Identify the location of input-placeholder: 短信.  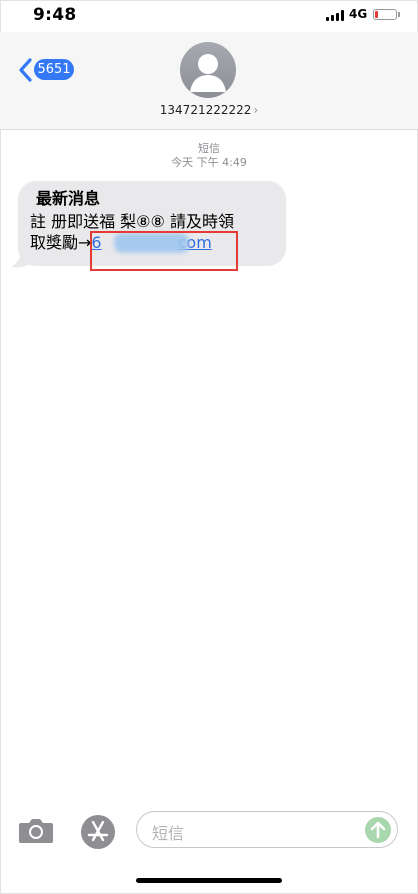
(168, 833).